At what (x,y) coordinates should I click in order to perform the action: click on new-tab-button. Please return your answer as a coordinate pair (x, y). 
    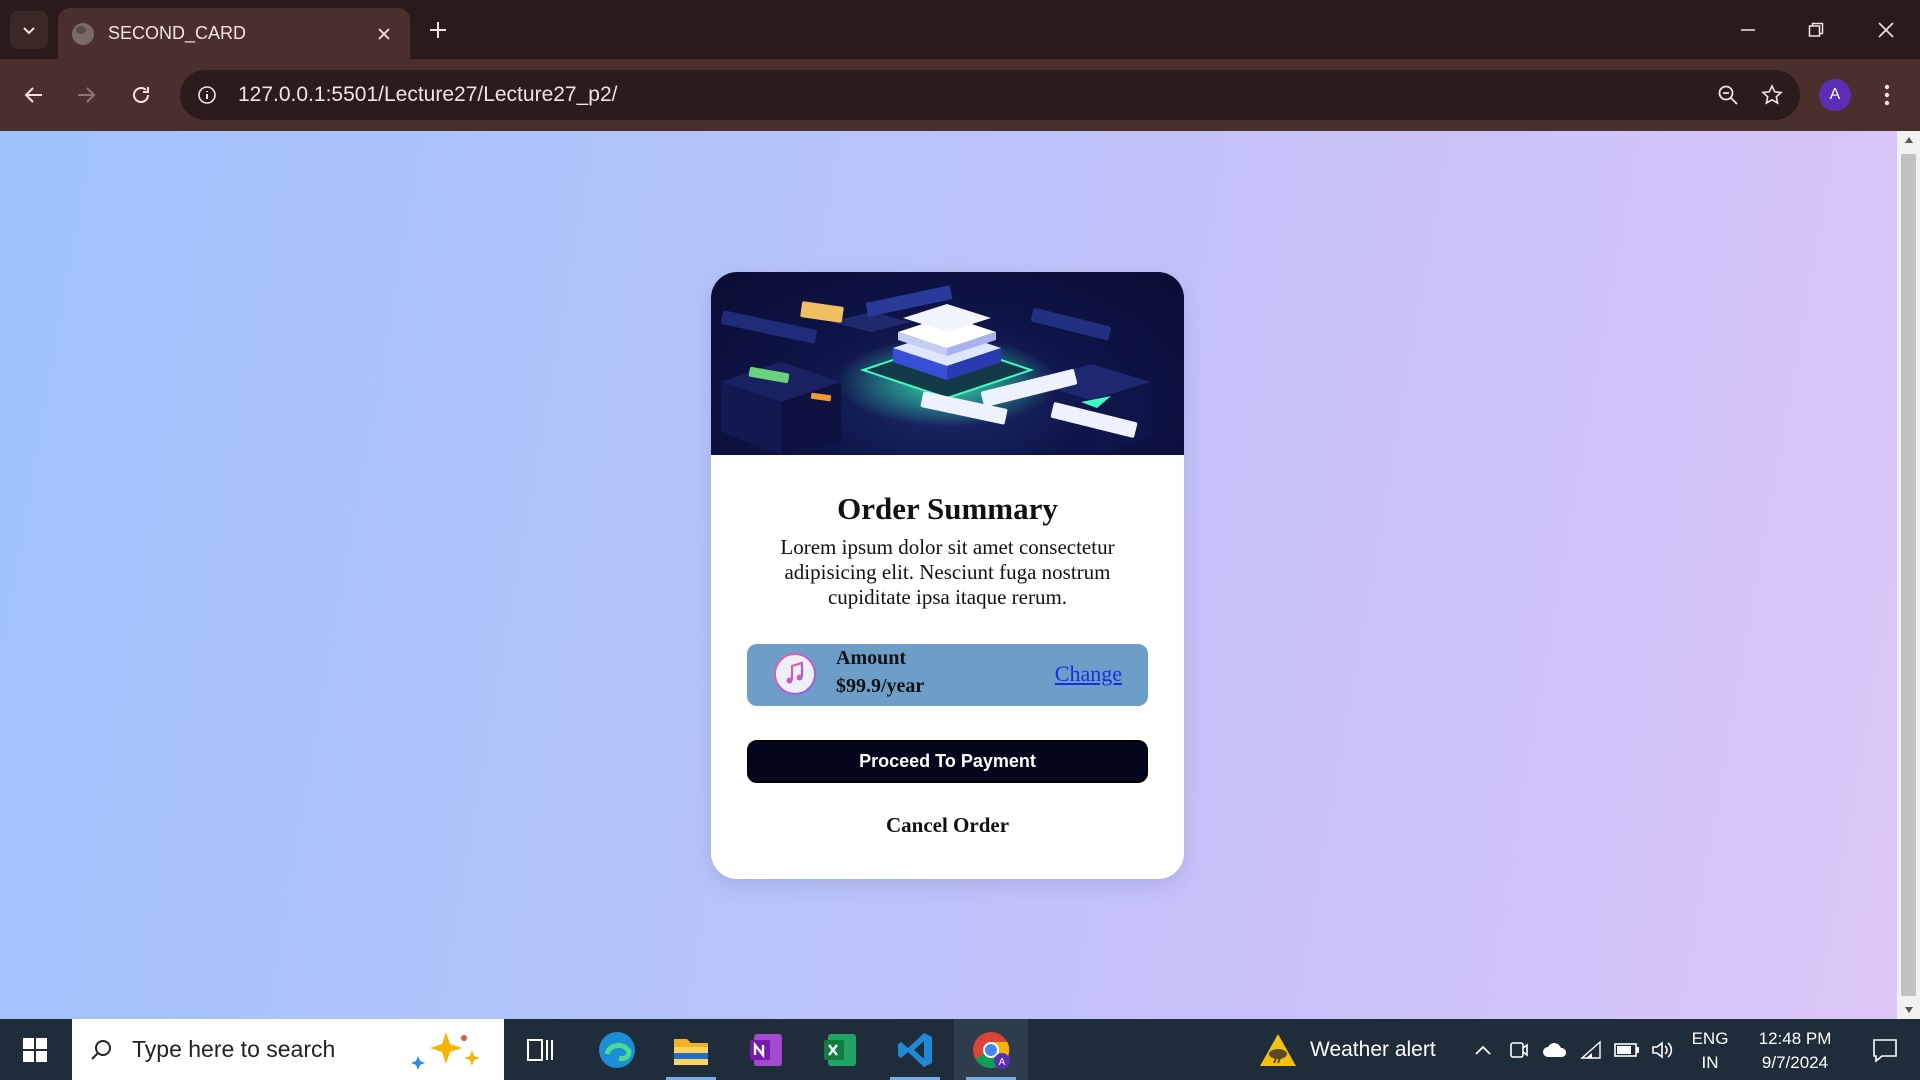
    Looking at the image, I should click on (438, 30).